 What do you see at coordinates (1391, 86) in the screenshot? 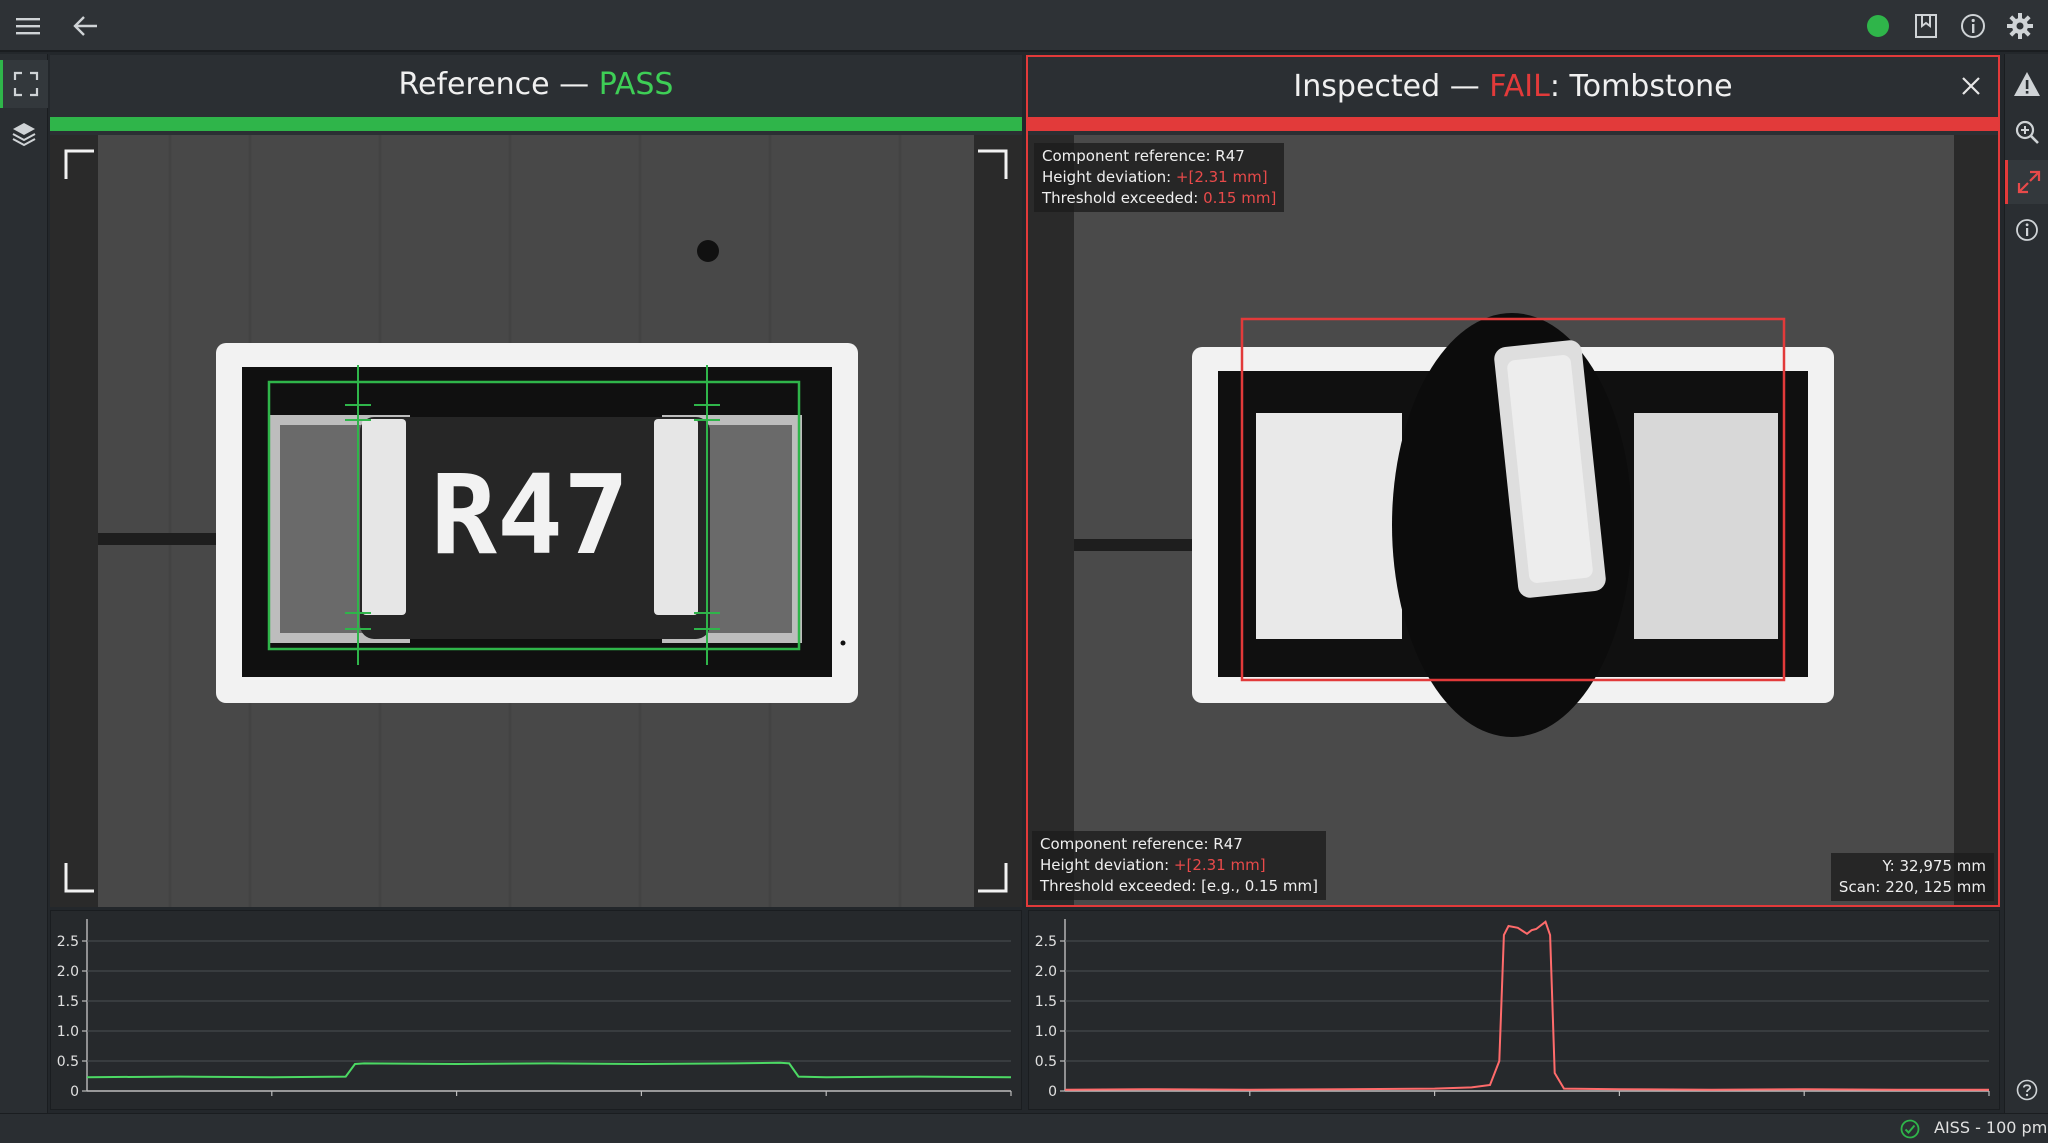
I see `inspected-title-prefix: Inspected —` at bounding box center [1391, 86].